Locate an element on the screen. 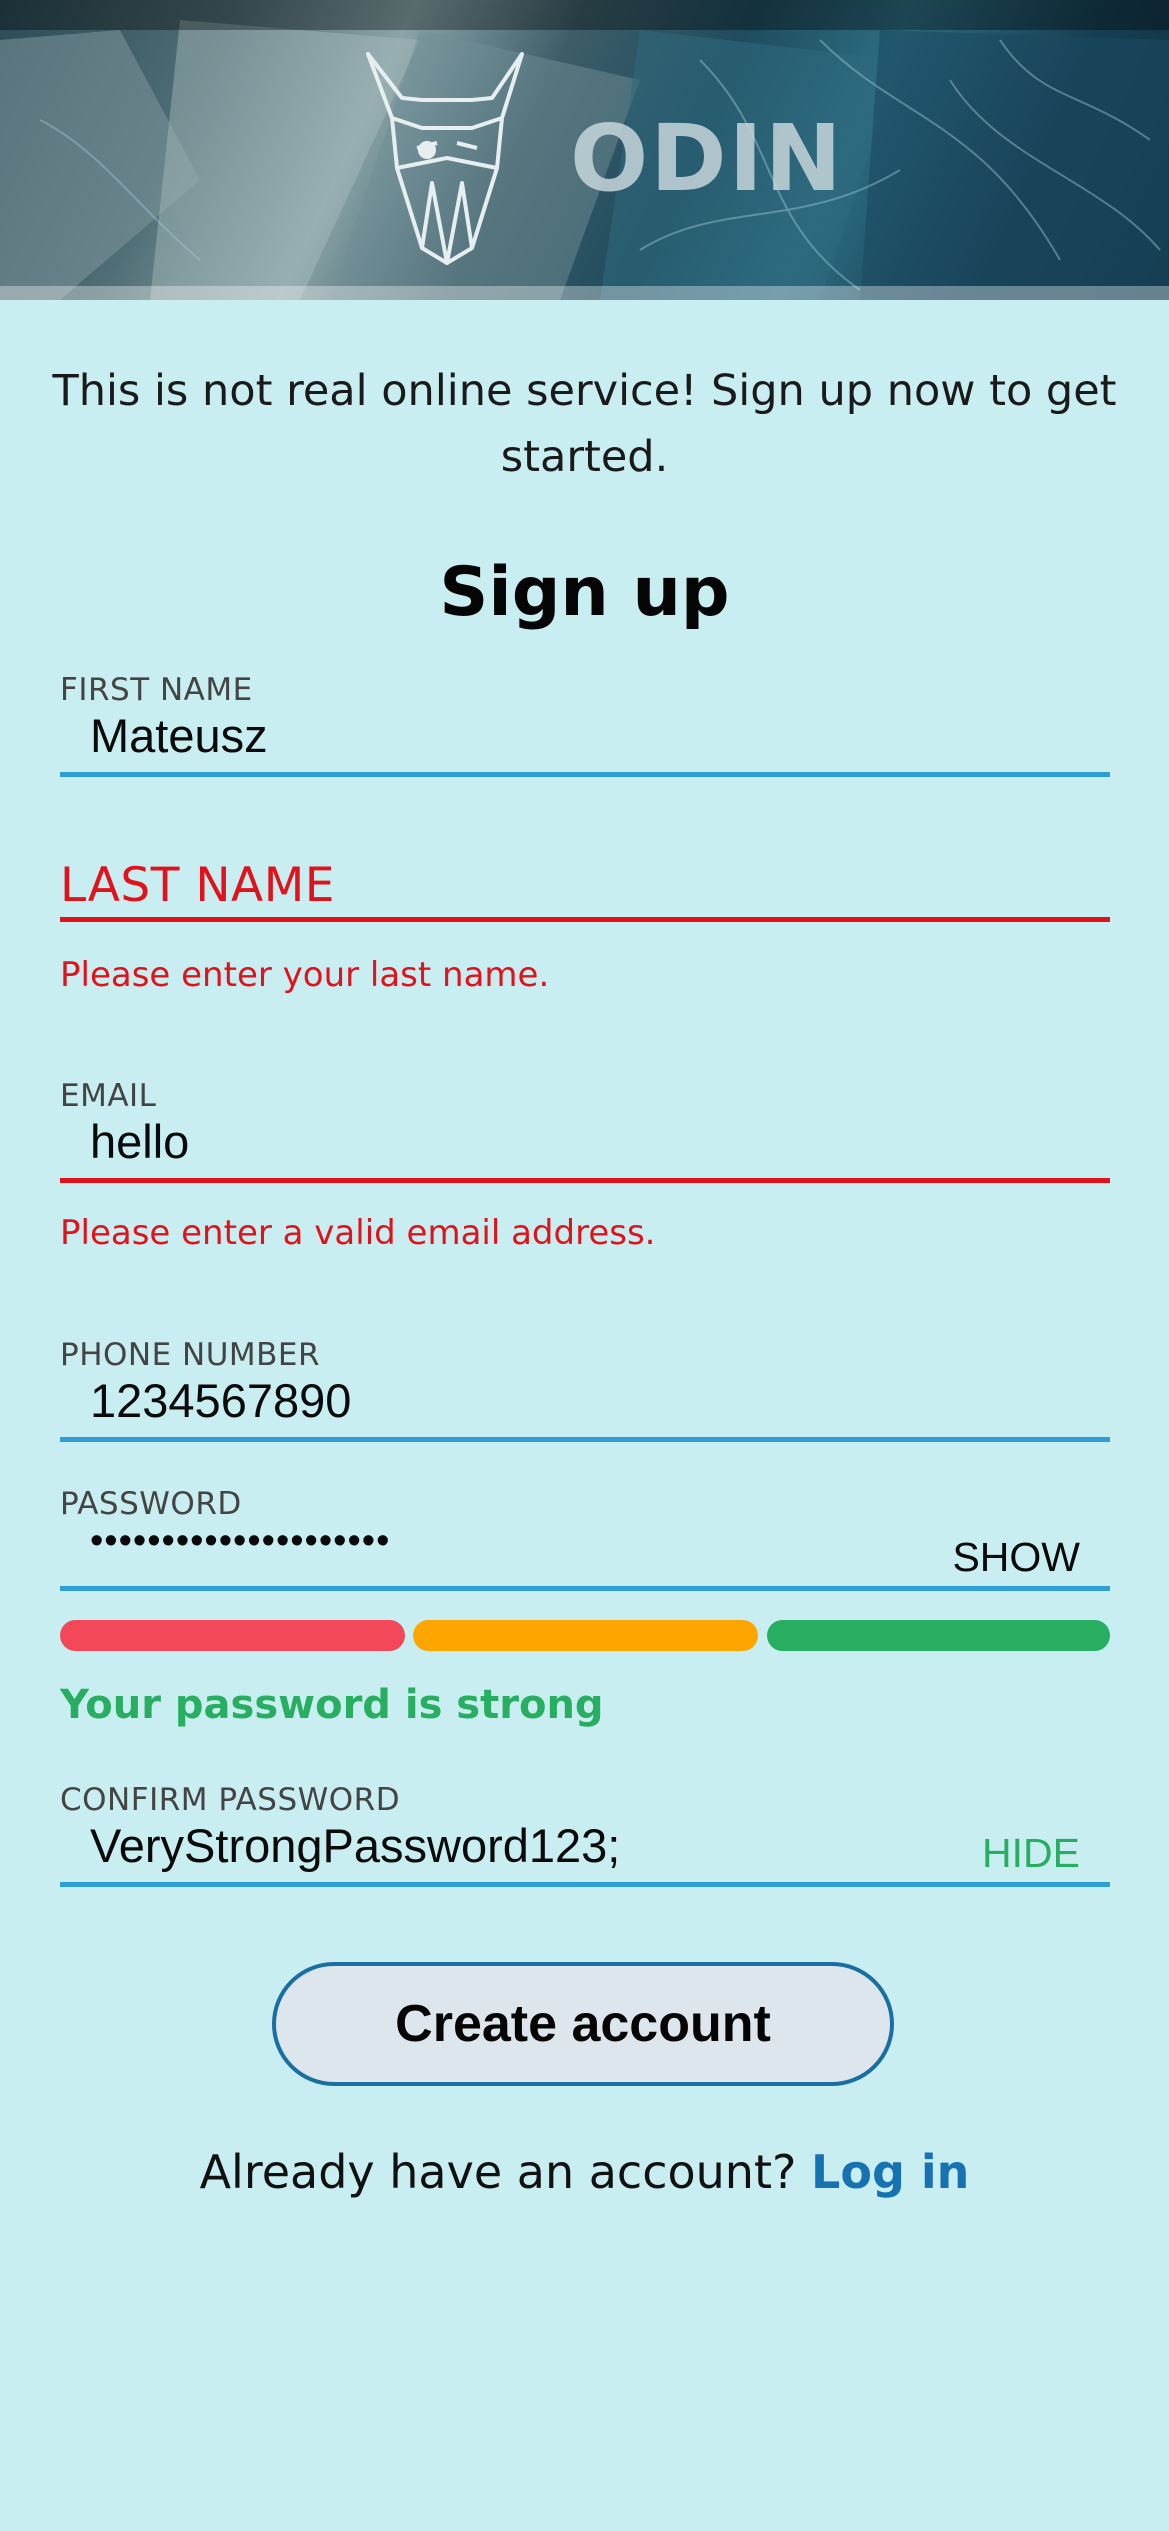 The image size is (1169, 2531). last-name-error: Please enter your last name. is located at coordinates (305, 975).